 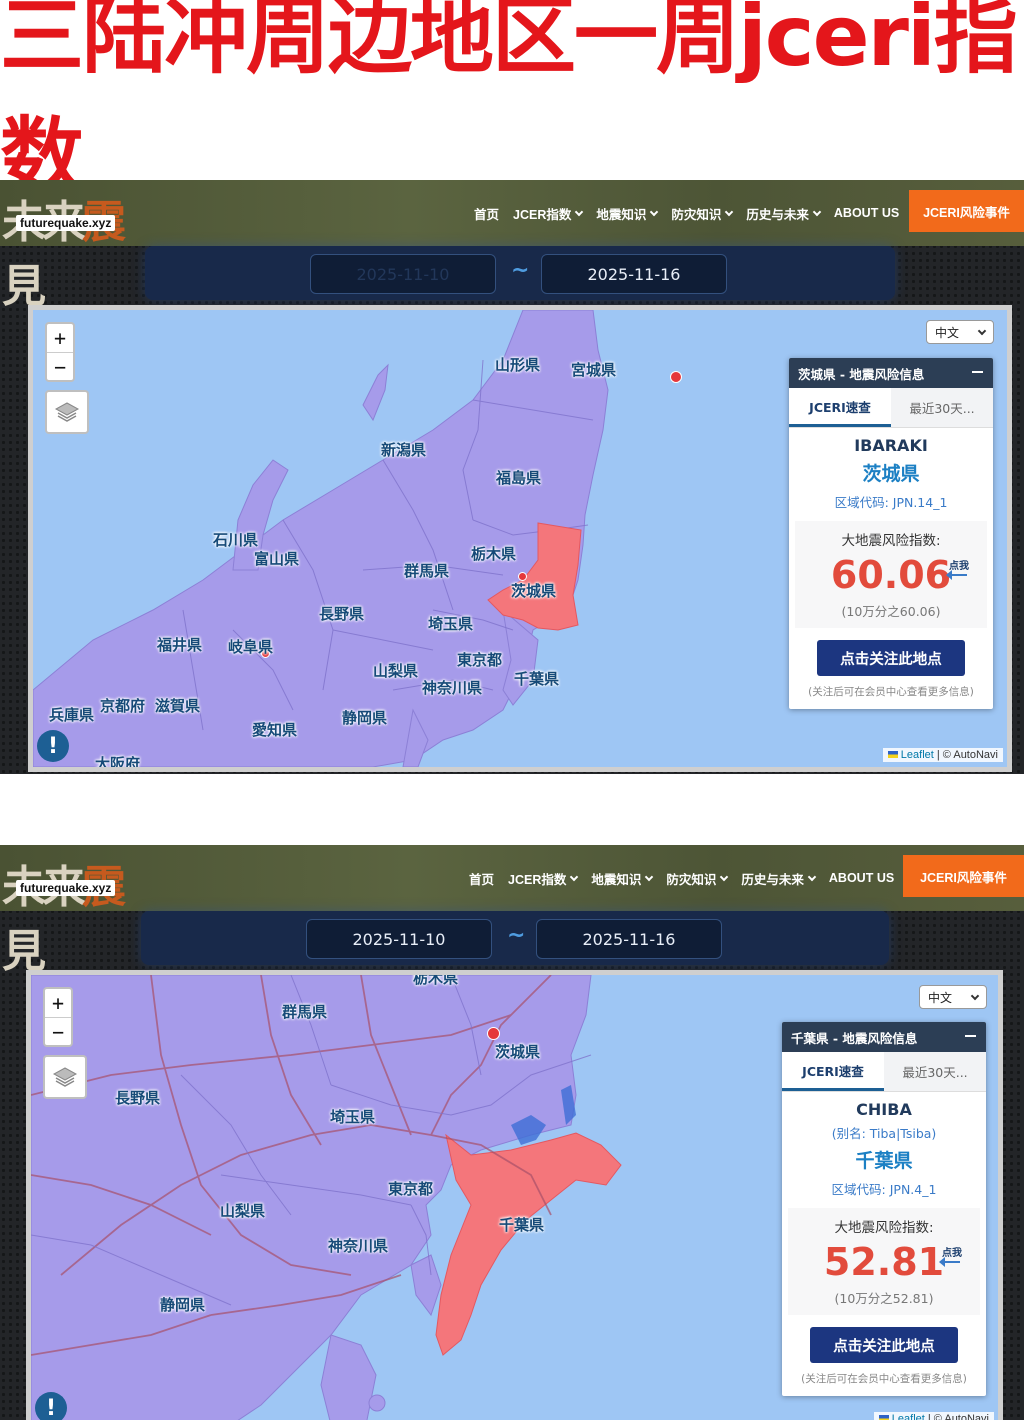 I want to click on risk-label: 大地震风险指数:, so click(x=884, y=1228).